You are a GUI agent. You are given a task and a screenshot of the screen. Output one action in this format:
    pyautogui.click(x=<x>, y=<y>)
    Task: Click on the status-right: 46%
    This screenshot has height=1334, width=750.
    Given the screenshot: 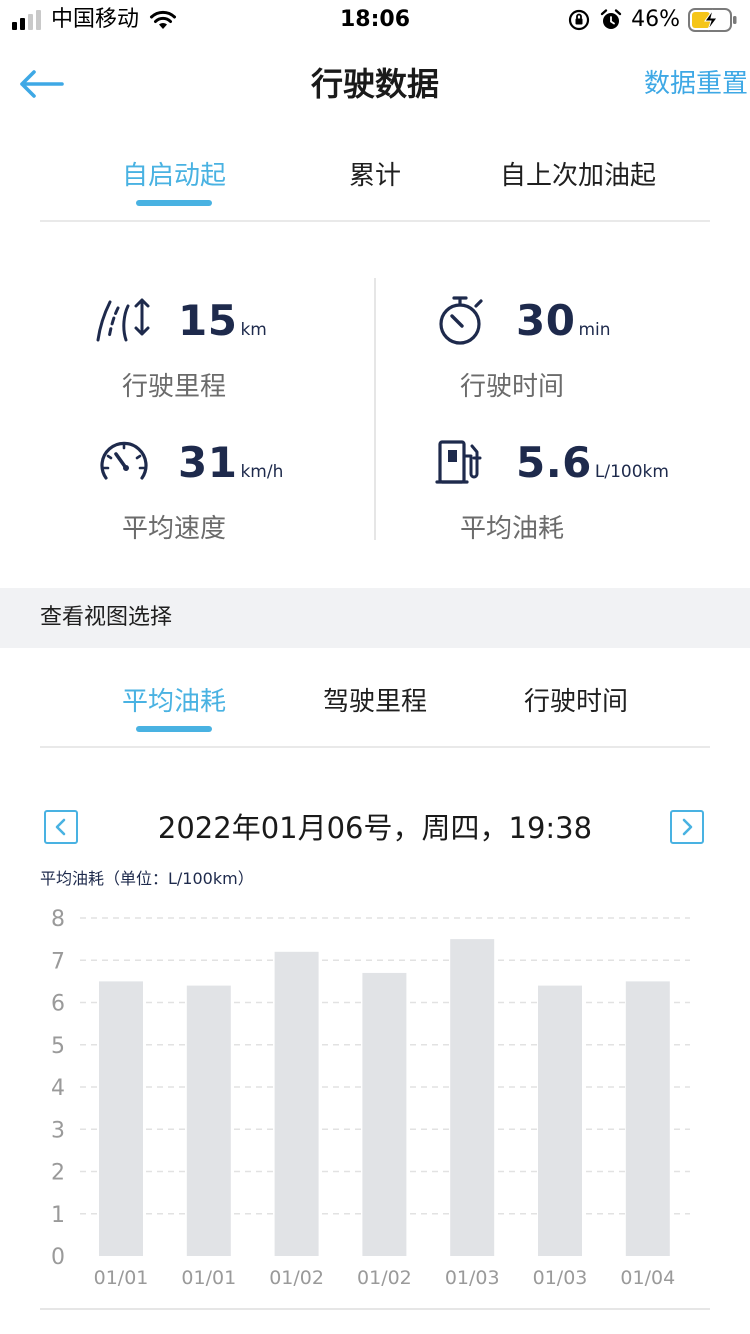 What is the action you would take?
    pyautogui.click(x=652, y=20)
    